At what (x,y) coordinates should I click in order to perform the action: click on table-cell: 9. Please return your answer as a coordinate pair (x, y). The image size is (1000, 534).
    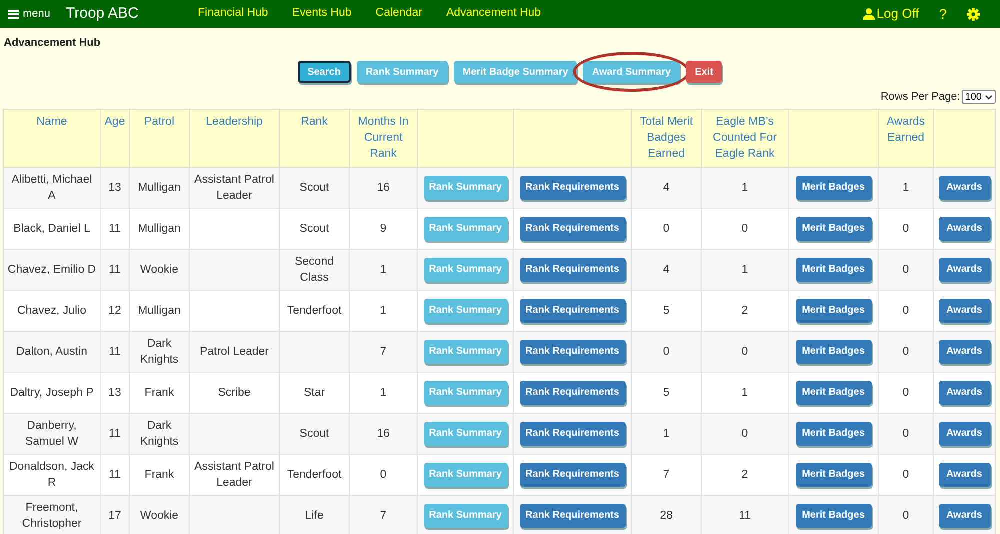
    Looking at the image, I should click on (383, 228).